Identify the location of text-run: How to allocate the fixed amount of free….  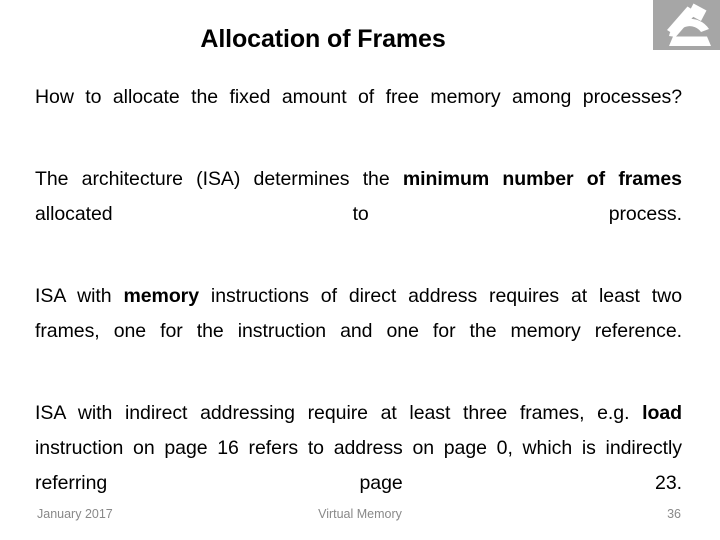
(358, 97).